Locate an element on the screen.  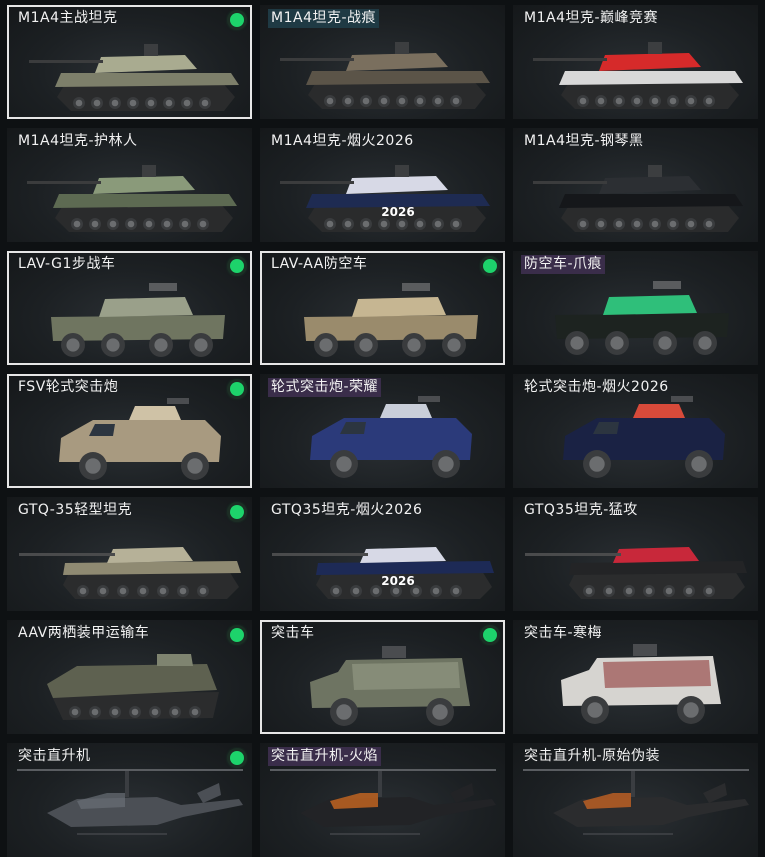
vehicle-card: M1A4坦克-钢琴黑 is located at coordinates (635, 185).